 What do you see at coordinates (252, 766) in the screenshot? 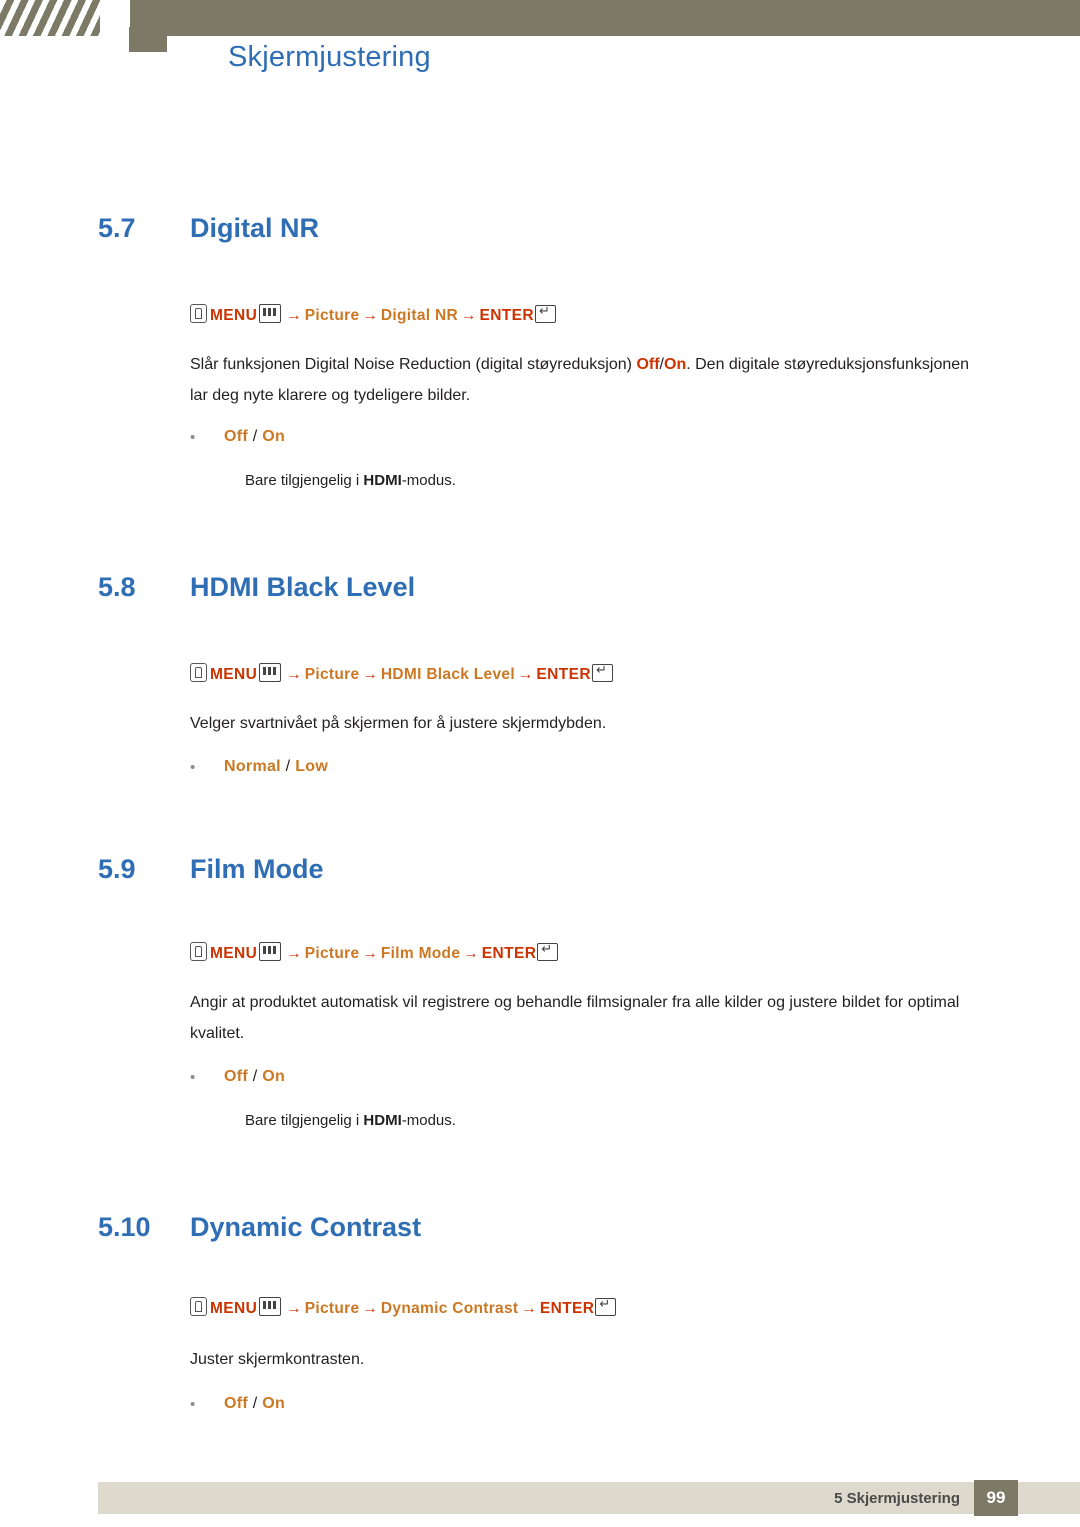
I see `option-value: Normal` at bounding box center [252, 766].